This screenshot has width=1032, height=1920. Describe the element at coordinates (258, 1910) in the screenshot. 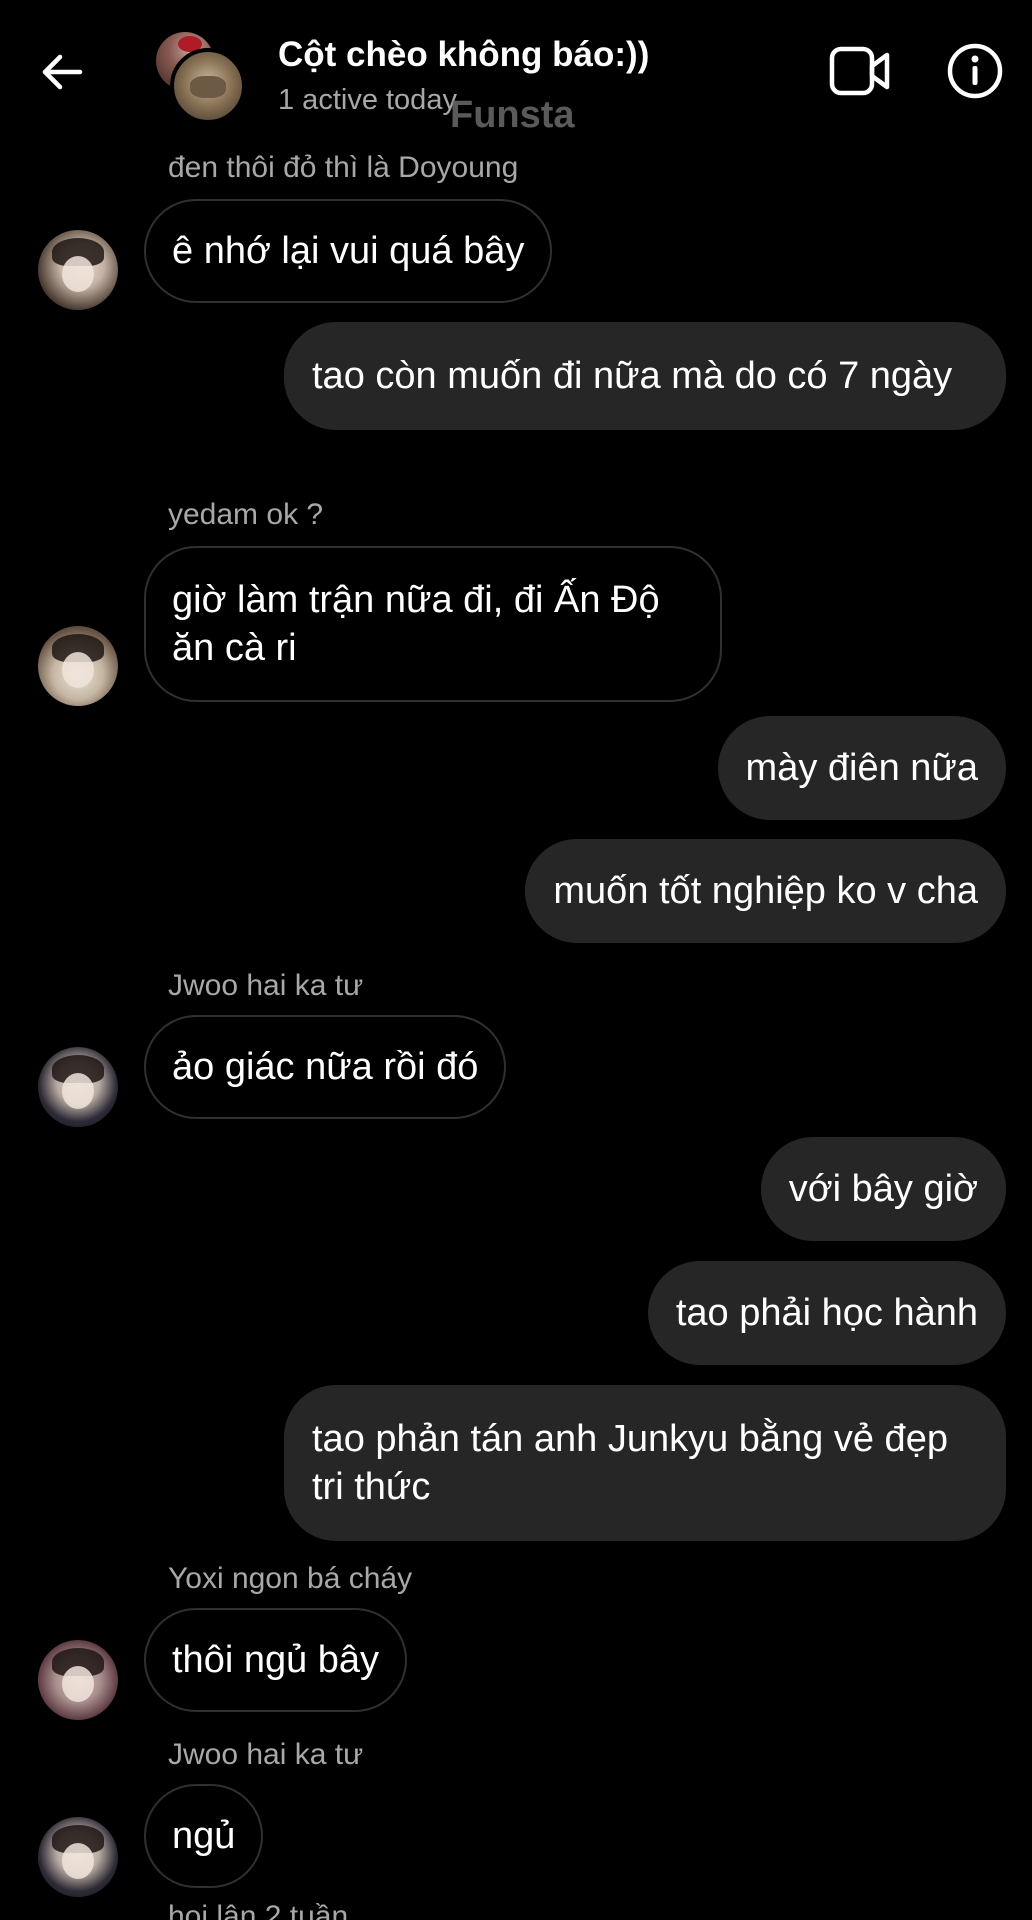

I see `sender-name-partial: hoi lận 2 tuần` at that location.